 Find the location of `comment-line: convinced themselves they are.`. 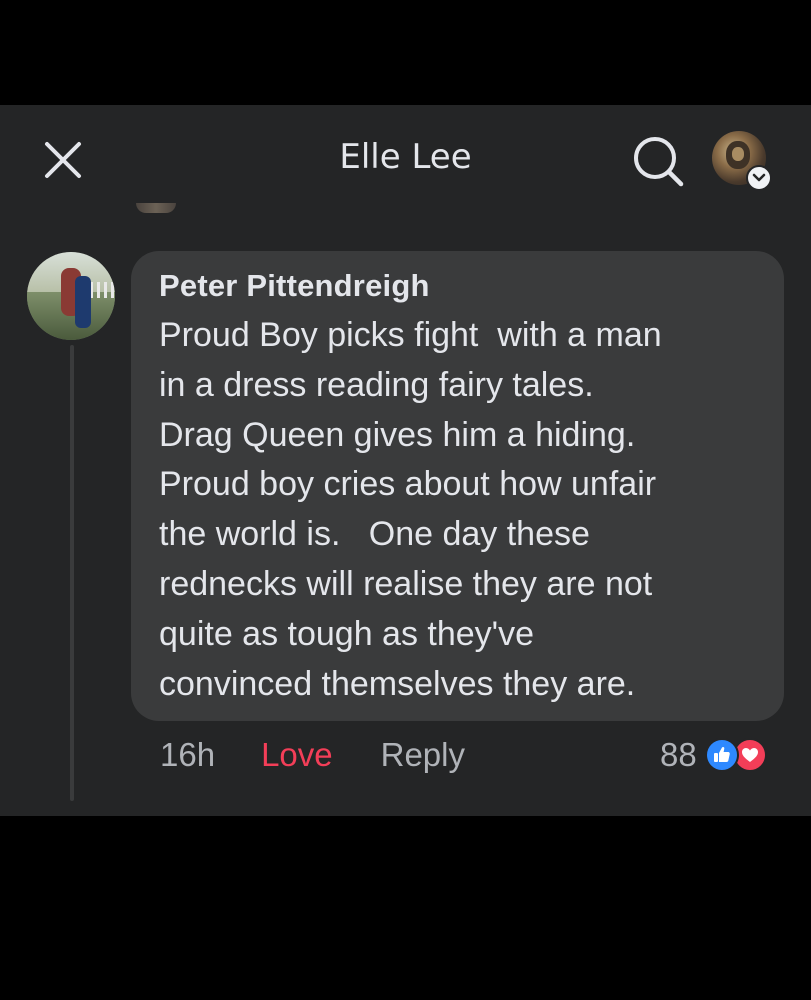

comment-line: convinced themselves they are. is located at coordinates (397, 683).